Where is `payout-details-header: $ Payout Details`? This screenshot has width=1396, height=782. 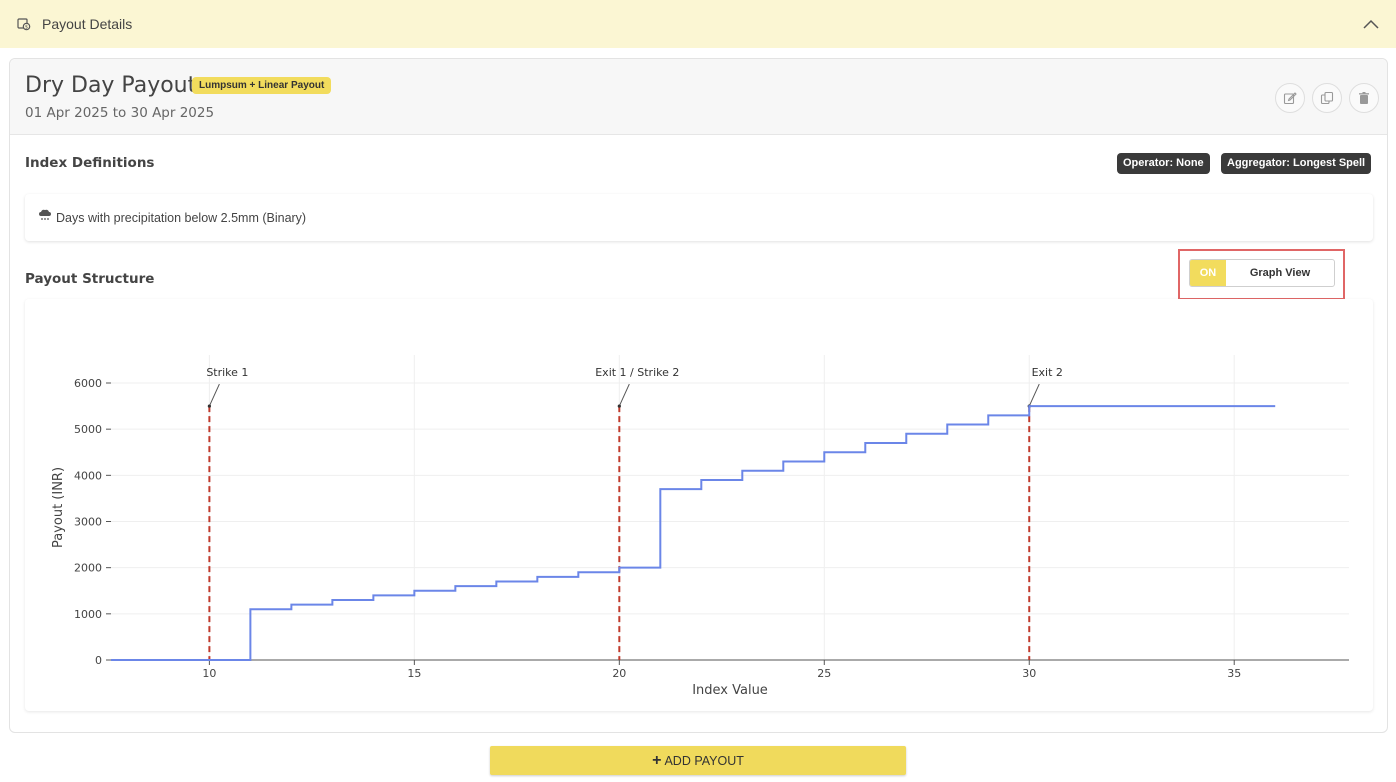 payout-details-header: $ Payout Details is located at coordinates (698, 24).